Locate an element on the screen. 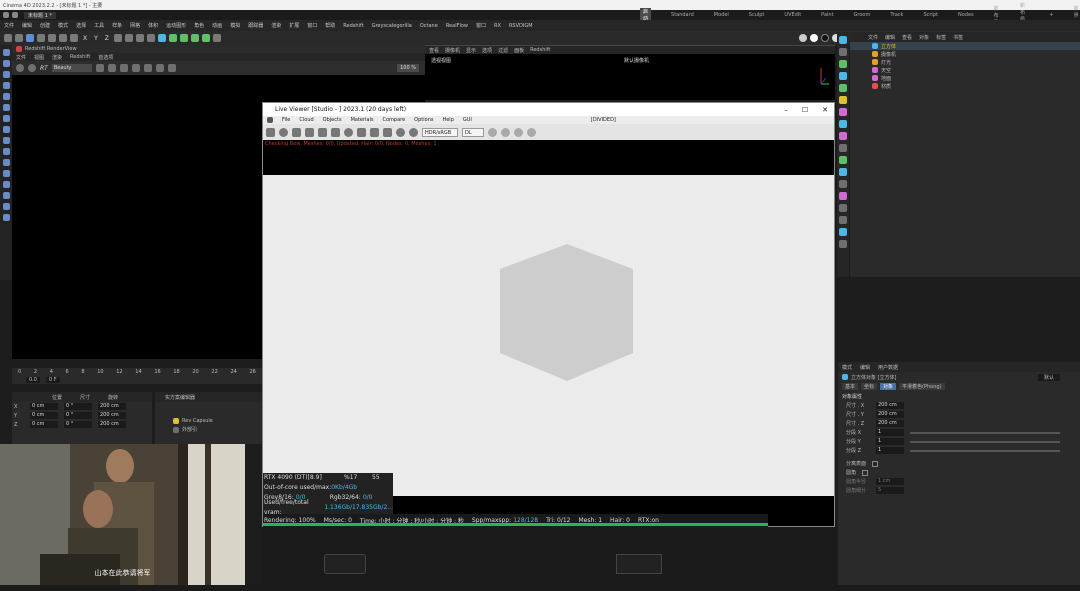 The width and height of the screenshot is (1080, 591). attr-tab-basic: 基本 is located at coordinates (850, 386).